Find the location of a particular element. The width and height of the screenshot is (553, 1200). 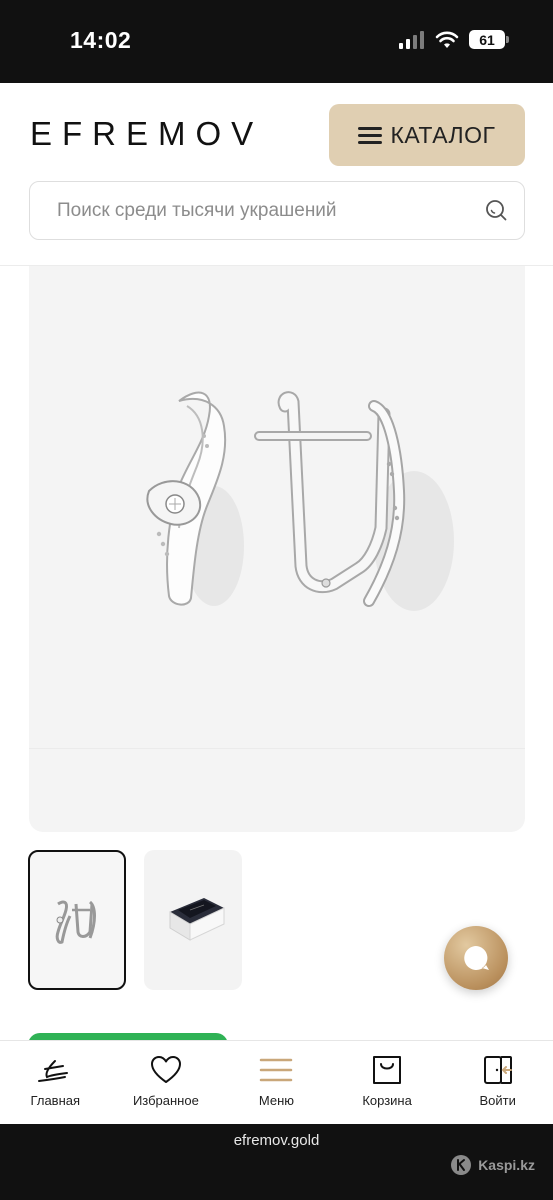

kaspi-watermark: Kaspi.kz is located at coordinates (492, 1165).